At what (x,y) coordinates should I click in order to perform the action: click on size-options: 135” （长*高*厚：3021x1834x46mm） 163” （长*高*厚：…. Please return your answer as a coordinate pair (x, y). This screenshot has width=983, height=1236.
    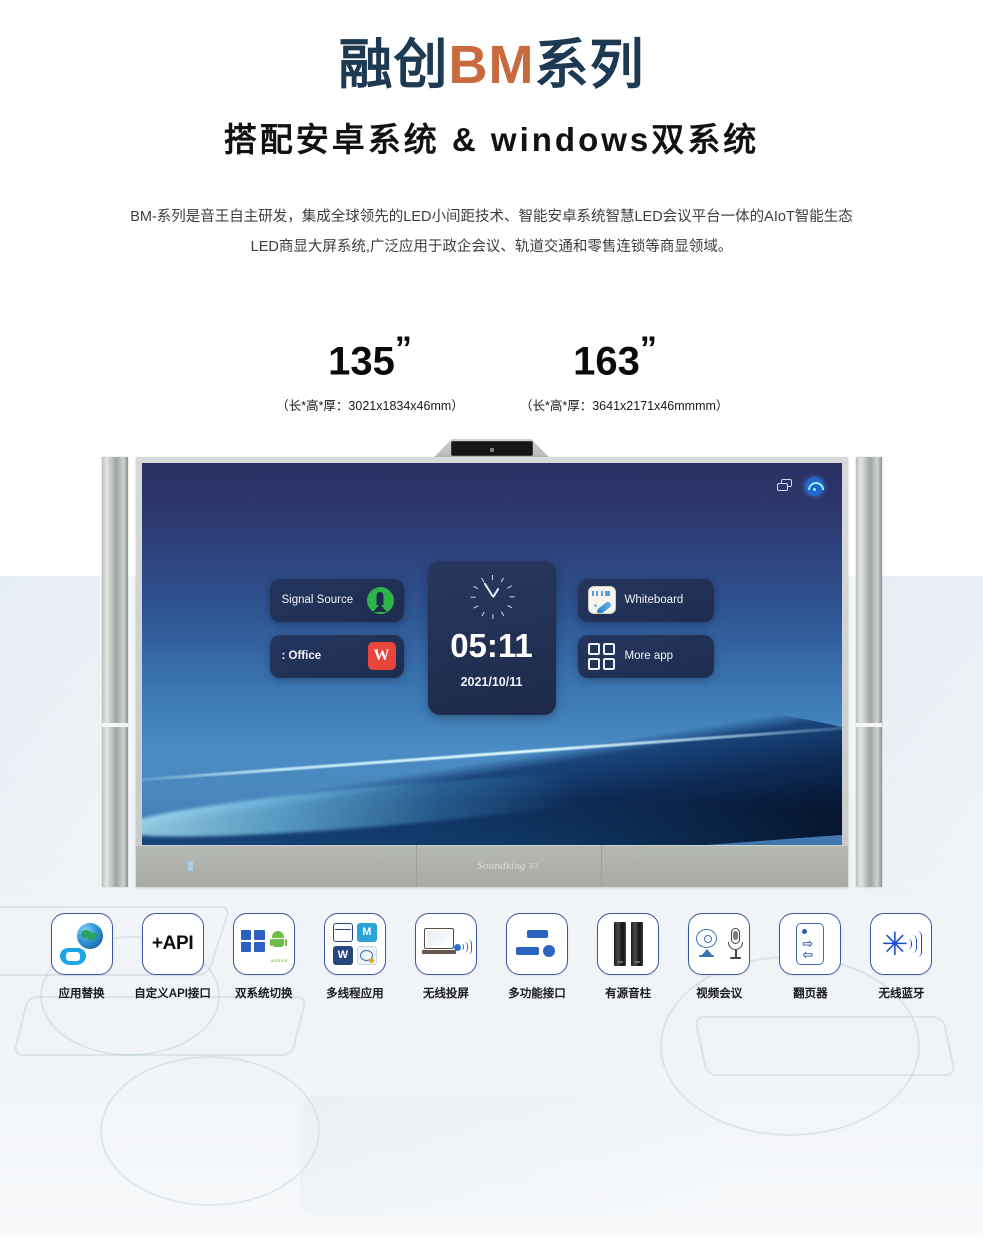
    Looking at the image, I should click on (491, 375).